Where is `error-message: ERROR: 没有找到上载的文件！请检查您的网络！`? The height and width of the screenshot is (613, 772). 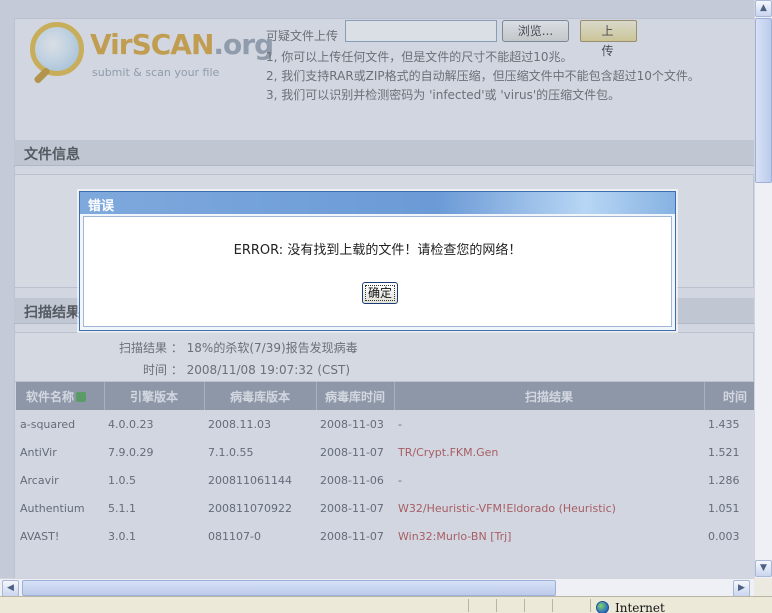 error-message: ERROR: 没有找到上载的文件！请检查您的网络！ is located at coordinates (377, 250).